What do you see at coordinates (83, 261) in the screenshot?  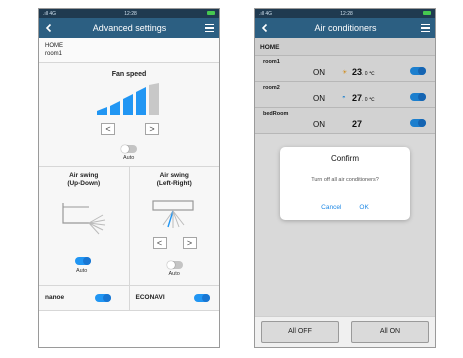 I see `swing-ud-auto-toggle` at bounding box center [83, 261].